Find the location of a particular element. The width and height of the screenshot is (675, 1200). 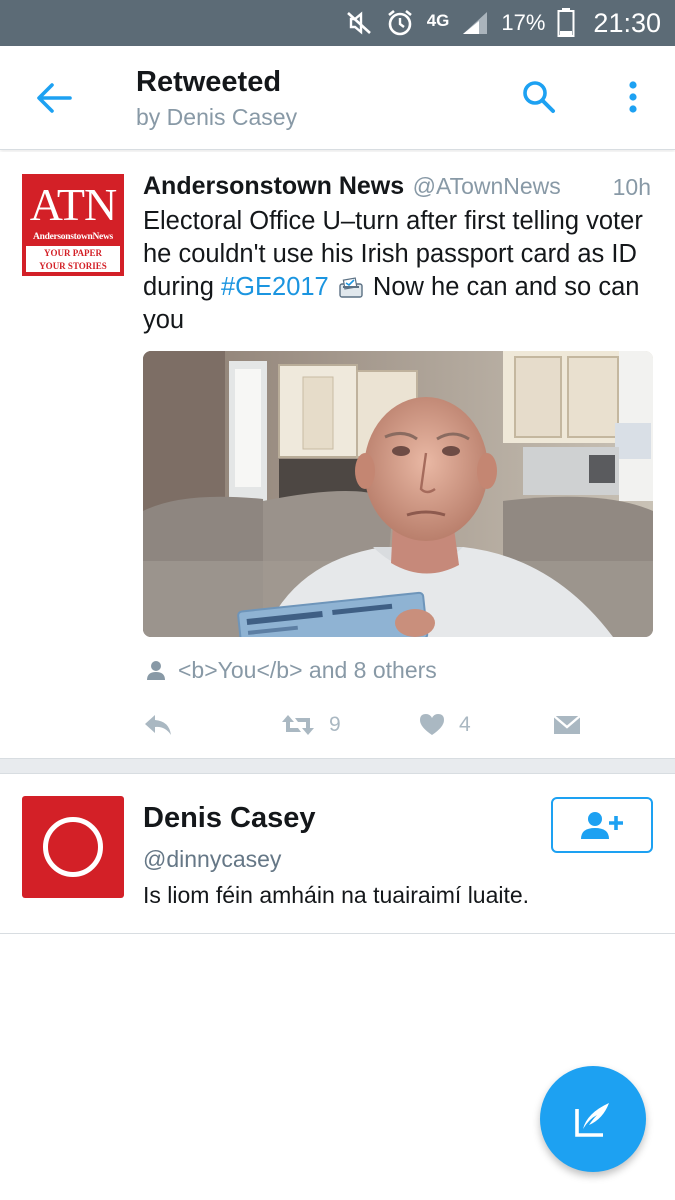

alarm-icon is located at coordinates (400, 23).